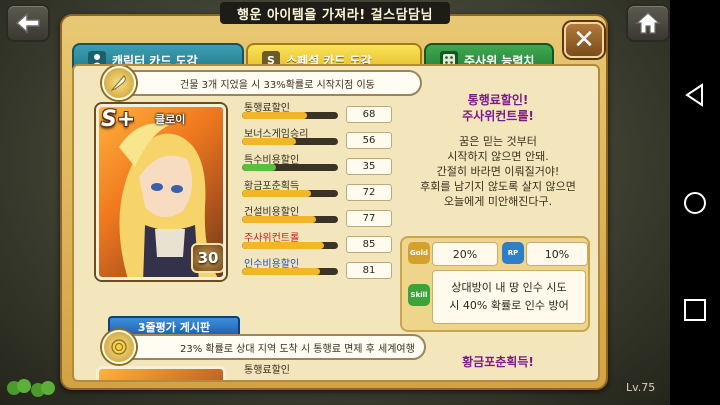  I want to click on close-button: ✕, so click(584, 40).